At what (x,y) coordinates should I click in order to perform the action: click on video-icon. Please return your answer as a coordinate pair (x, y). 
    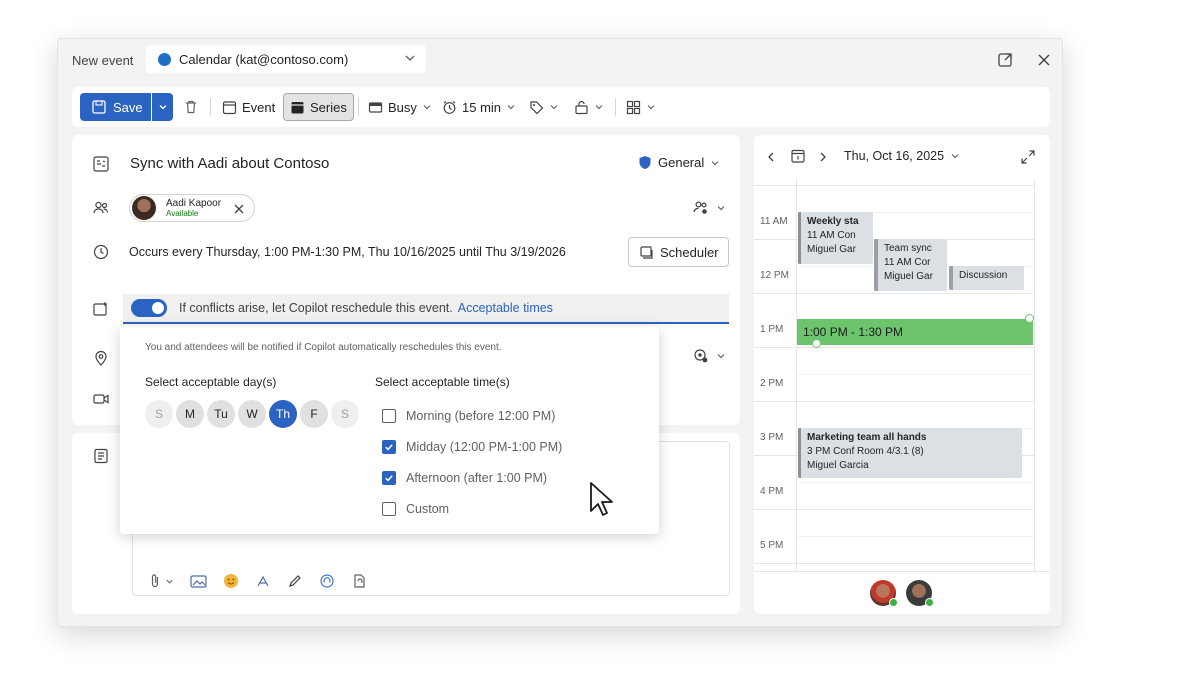
    Looking at the image, I should click on (101, 399).